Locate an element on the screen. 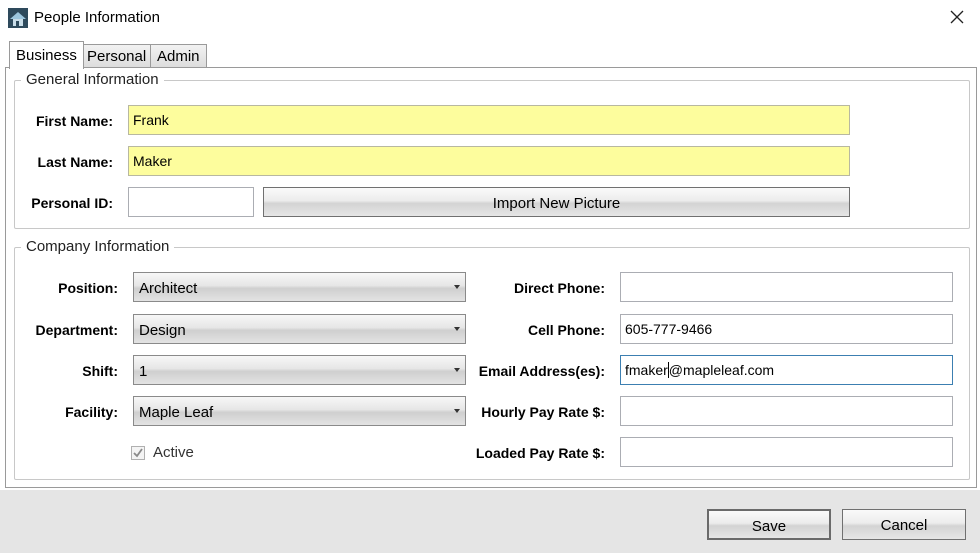  email-label: Email Address(es): is located at coordinates (541, 371).